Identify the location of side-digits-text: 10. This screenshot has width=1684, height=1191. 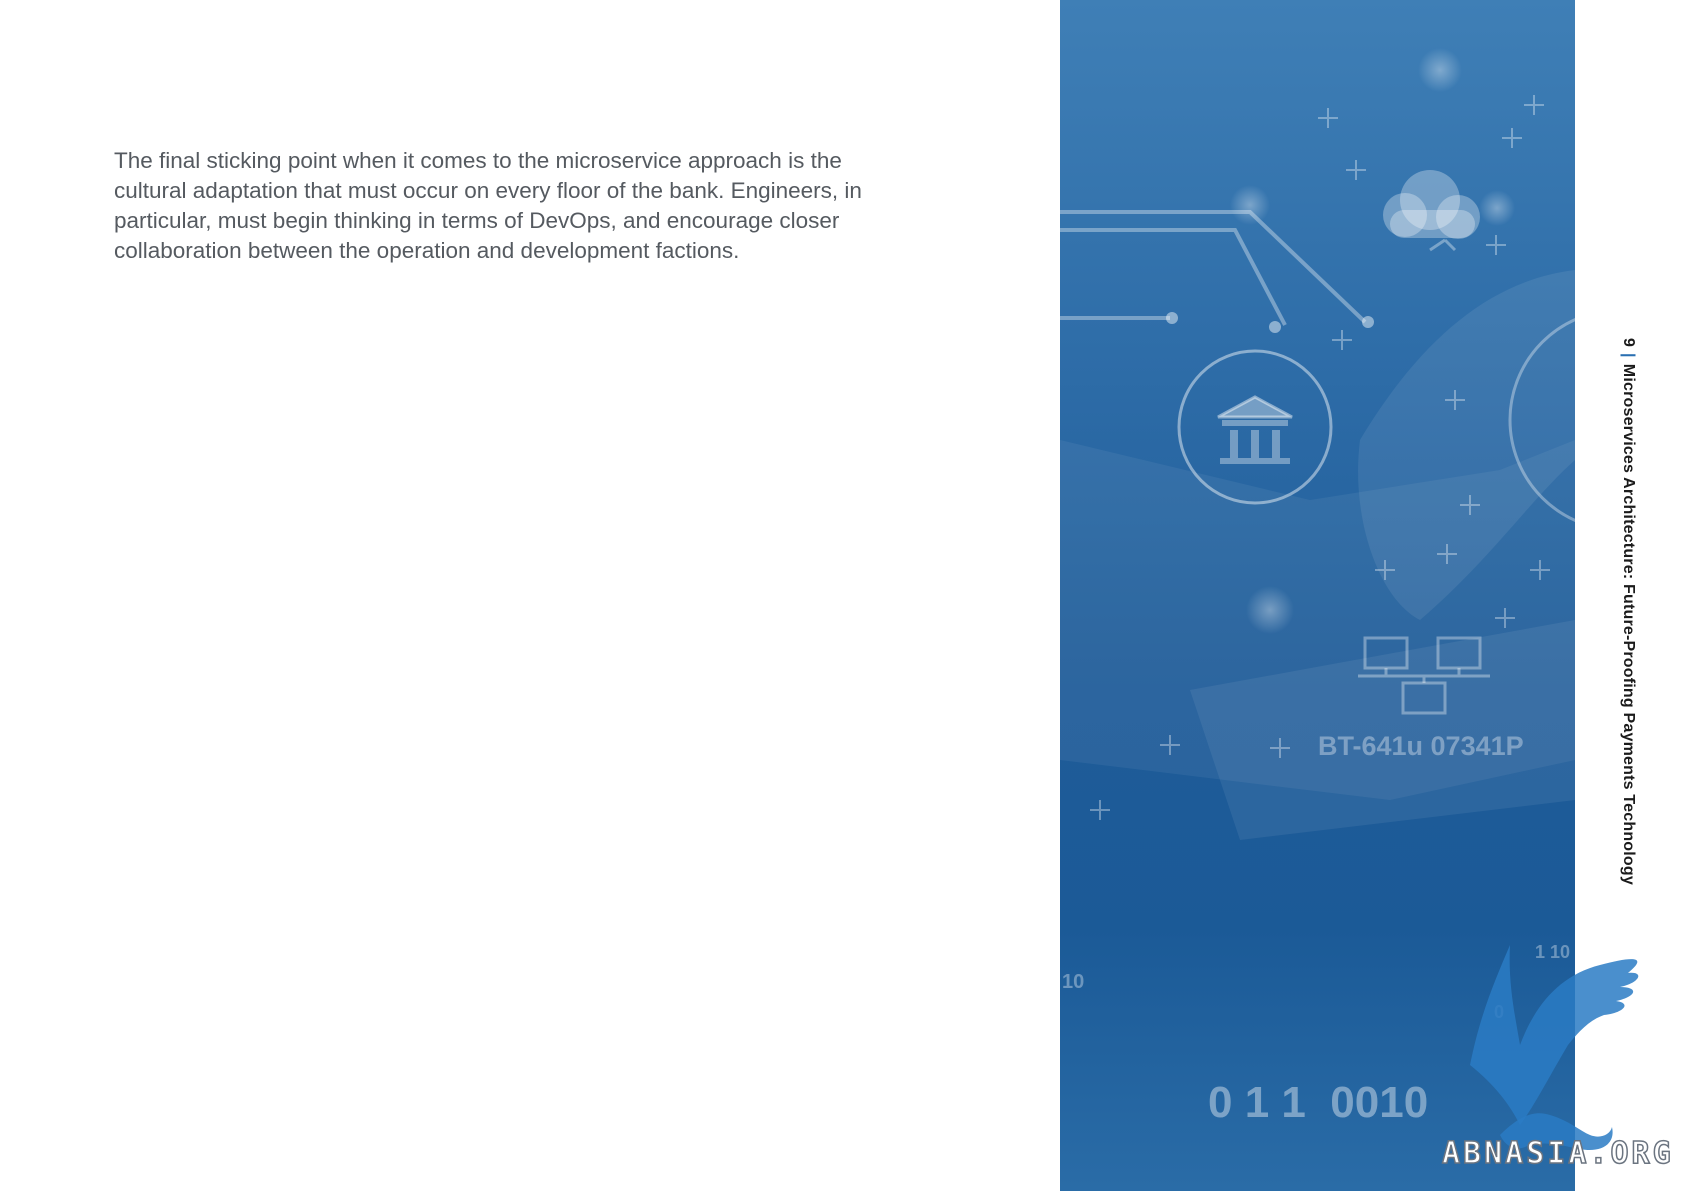
(1073, 982).